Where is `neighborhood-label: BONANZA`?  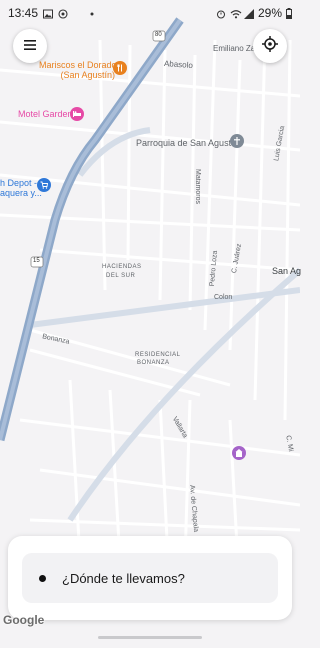
neighborhood-label: BONANZA is located at coordinates (153, 363).